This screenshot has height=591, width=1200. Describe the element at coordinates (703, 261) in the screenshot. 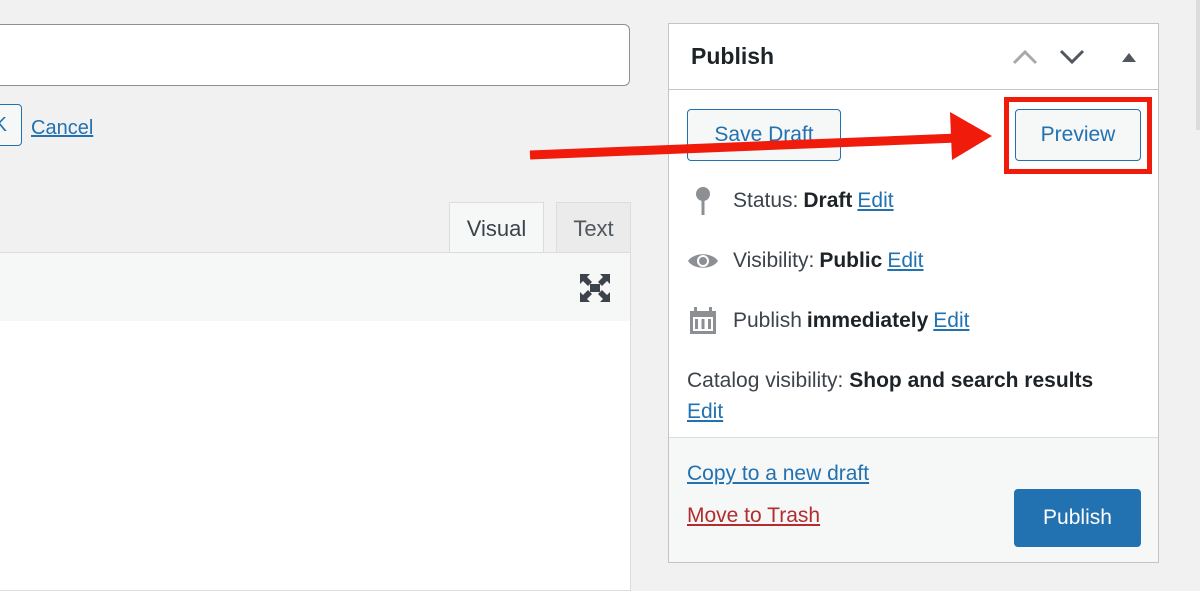

I see `eye-icon` at that location.